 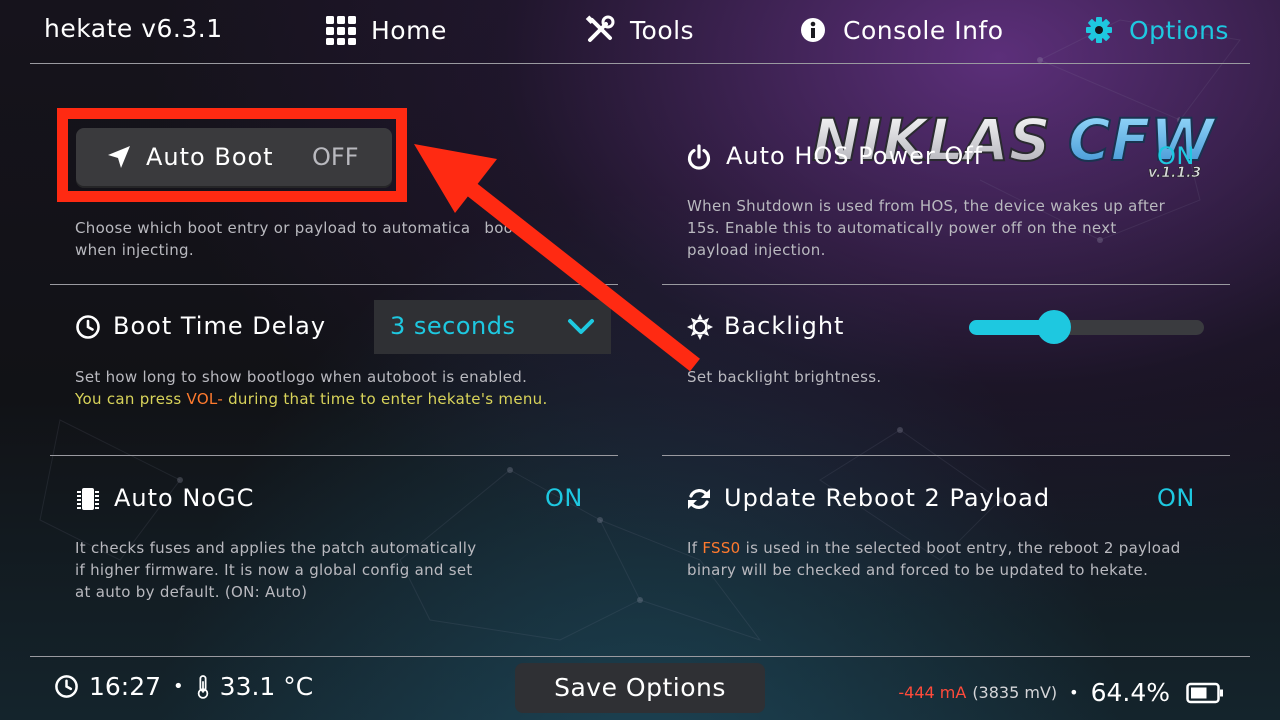 I want to click on tab-console-info: Console Info, so click(x=900, y=30).